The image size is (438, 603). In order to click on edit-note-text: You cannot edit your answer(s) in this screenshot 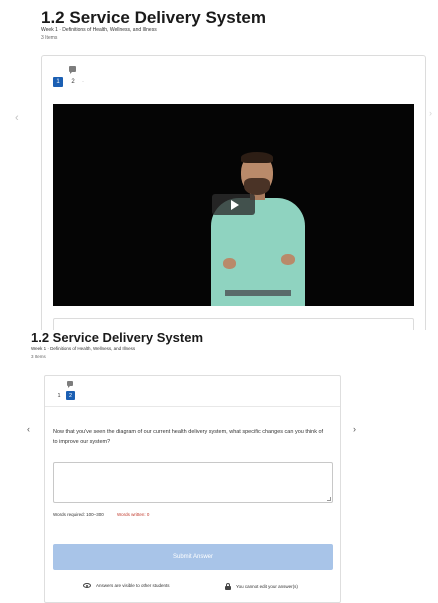, I will do `click(267, 586)`.